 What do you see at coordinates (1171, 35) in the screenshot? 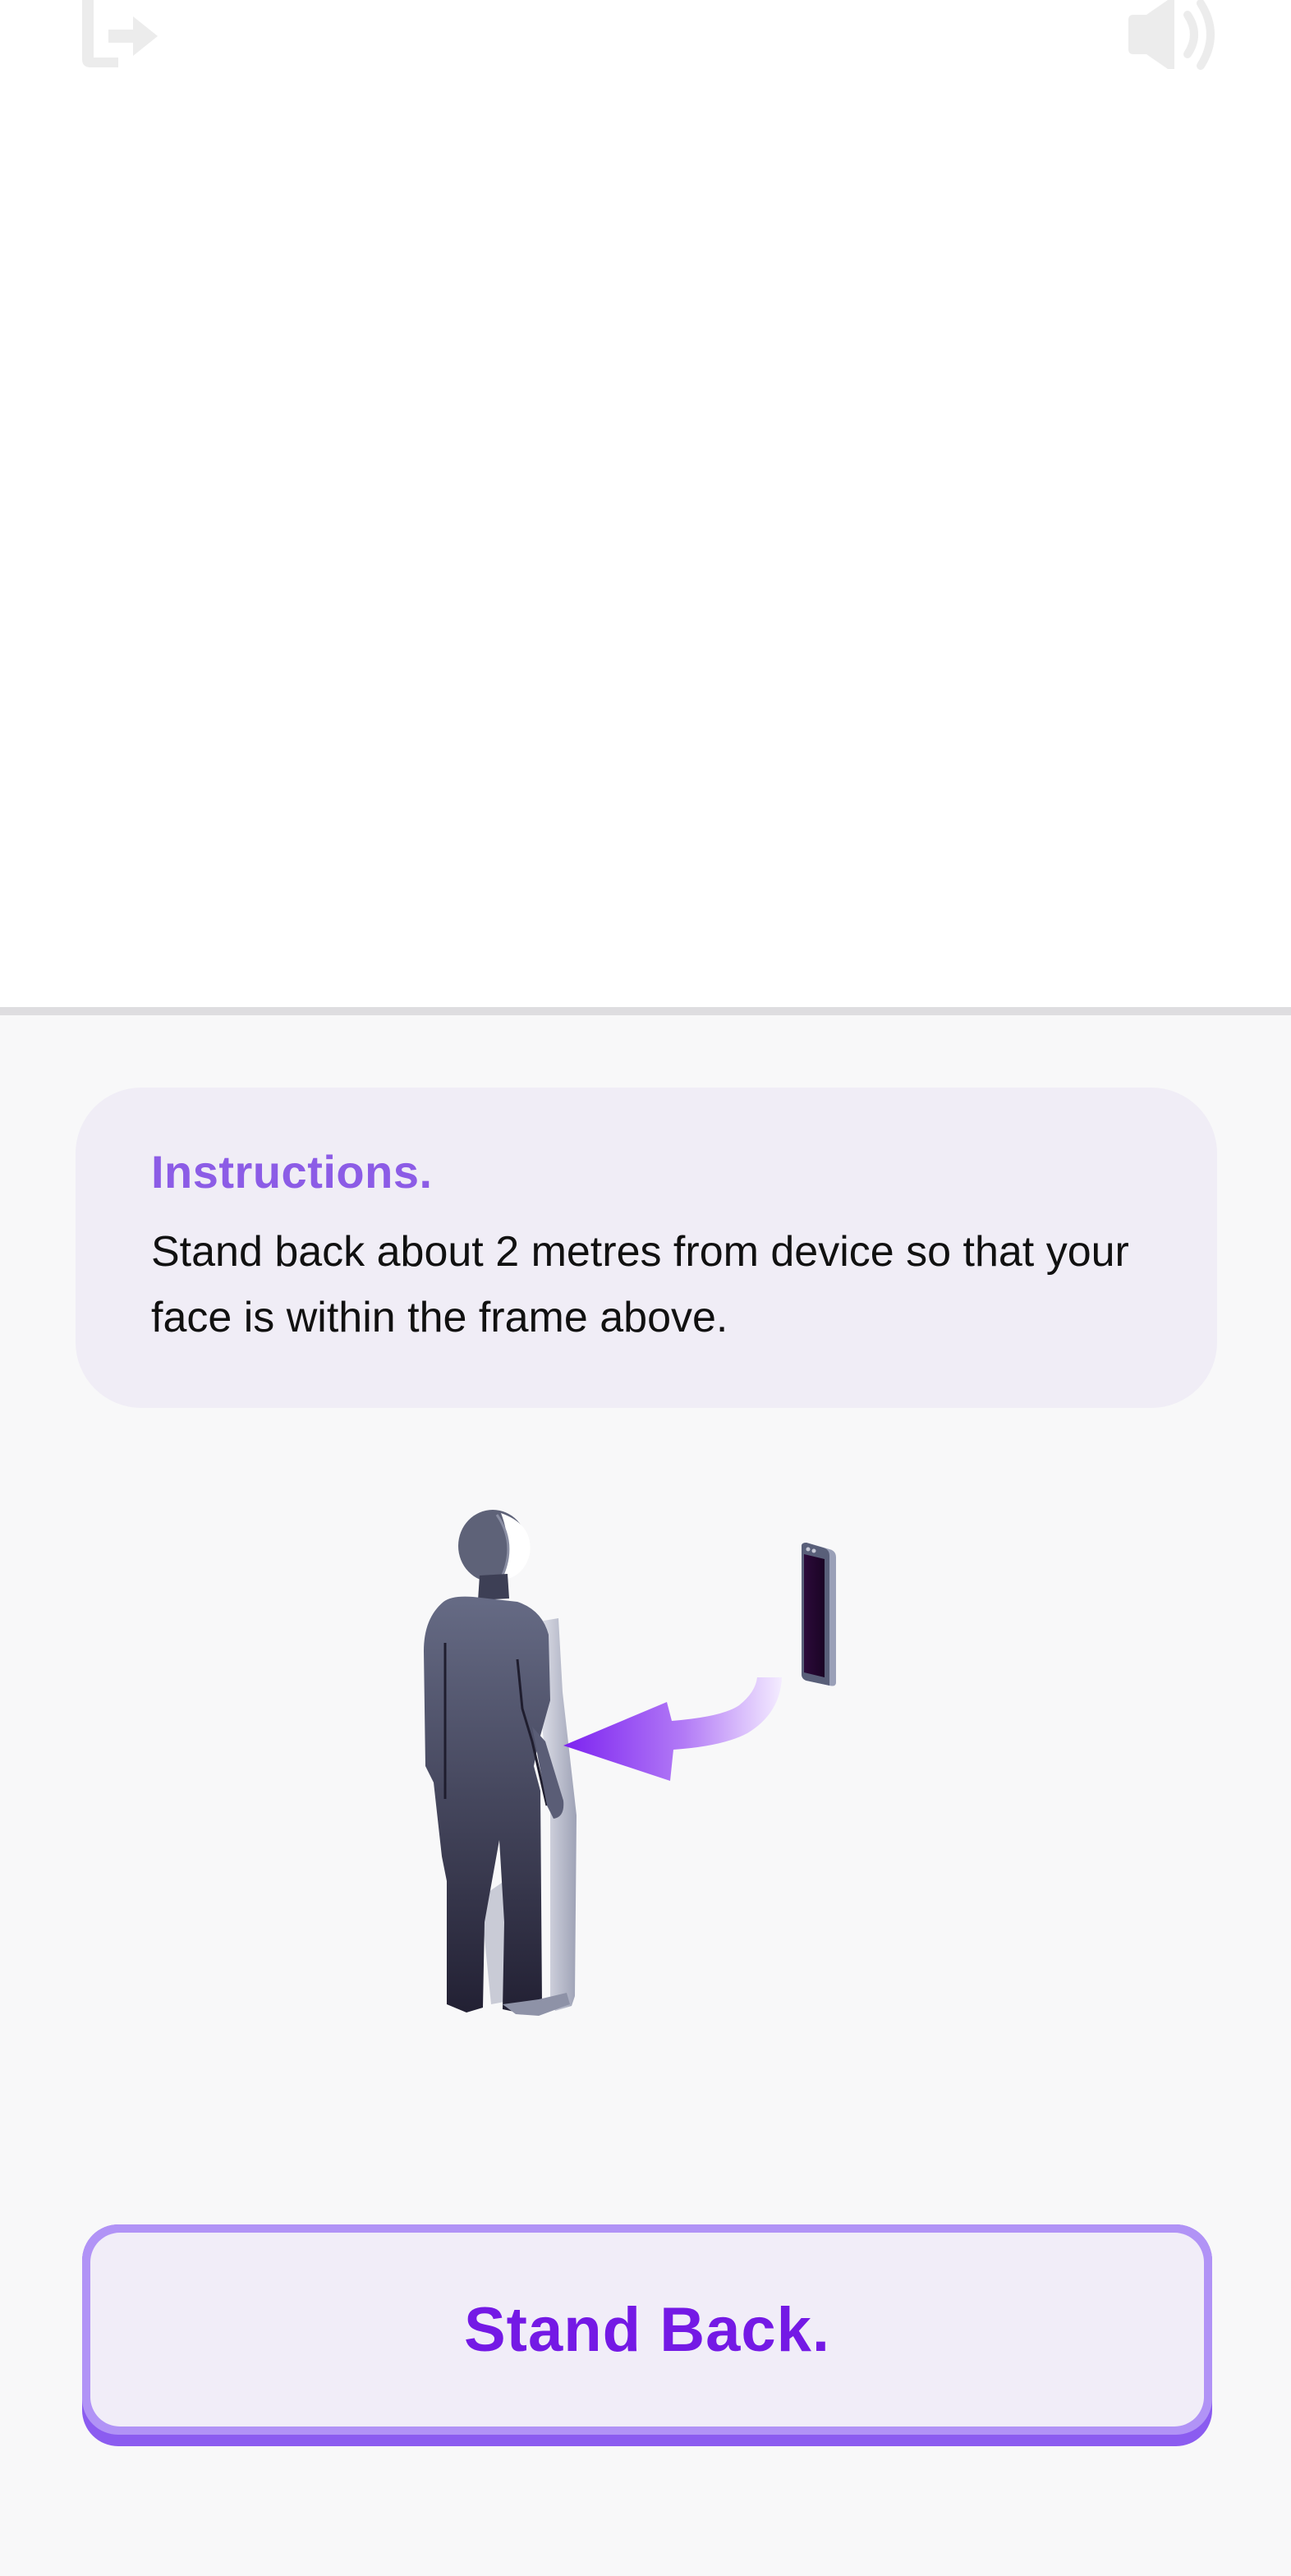
I see `speaker-icon` at bounding box center [1171, 35].